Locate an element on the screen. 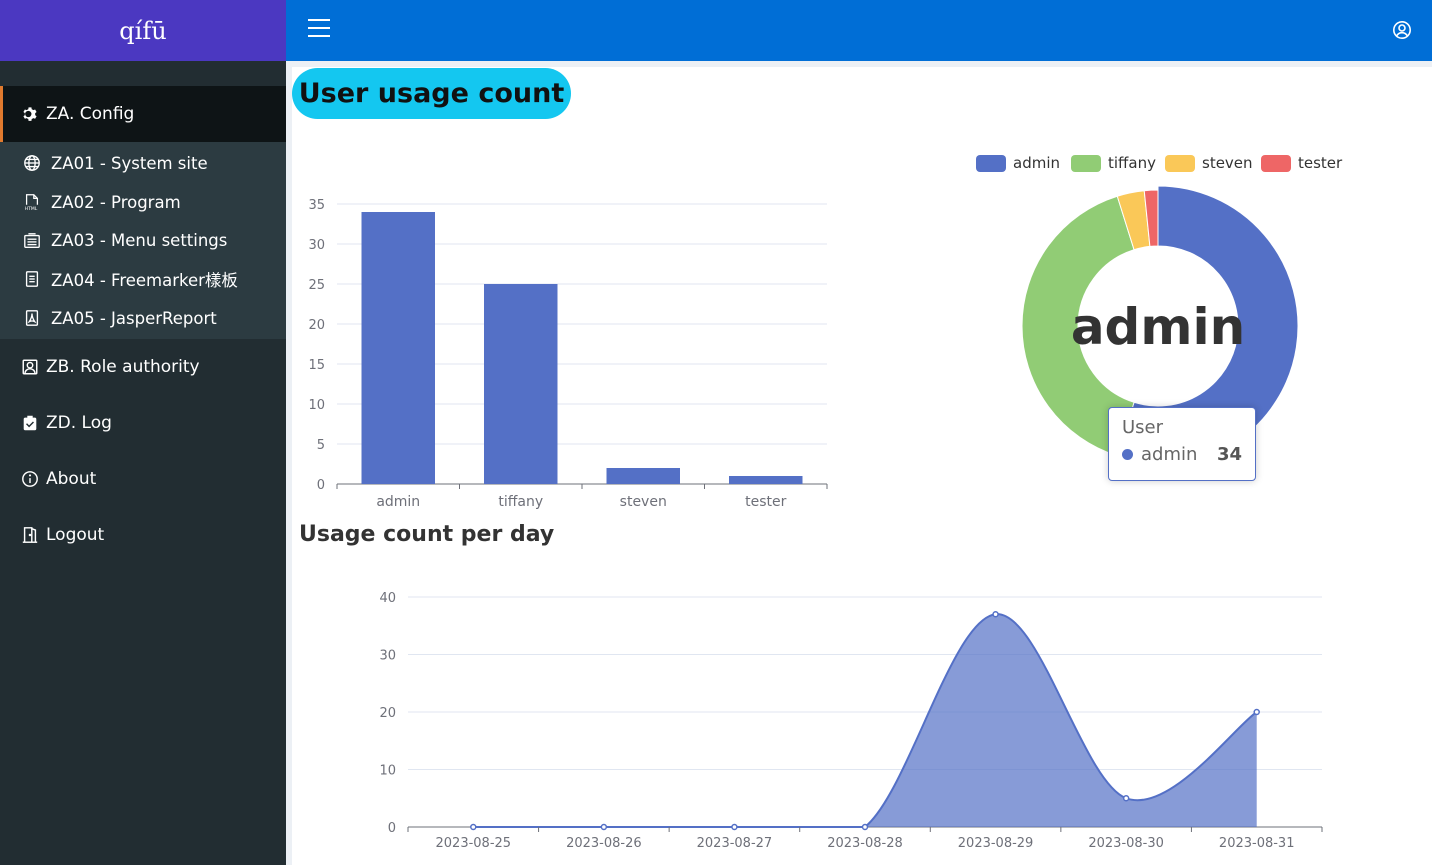 This screenshot has width=1432, height=865. document-icon is located at coordinates (32, 279).